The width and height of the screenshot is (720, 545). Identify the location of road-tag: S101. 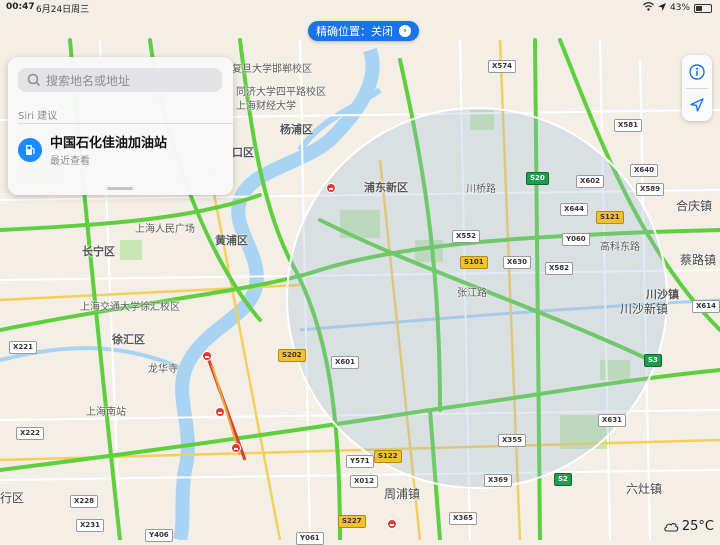
(474, 262).